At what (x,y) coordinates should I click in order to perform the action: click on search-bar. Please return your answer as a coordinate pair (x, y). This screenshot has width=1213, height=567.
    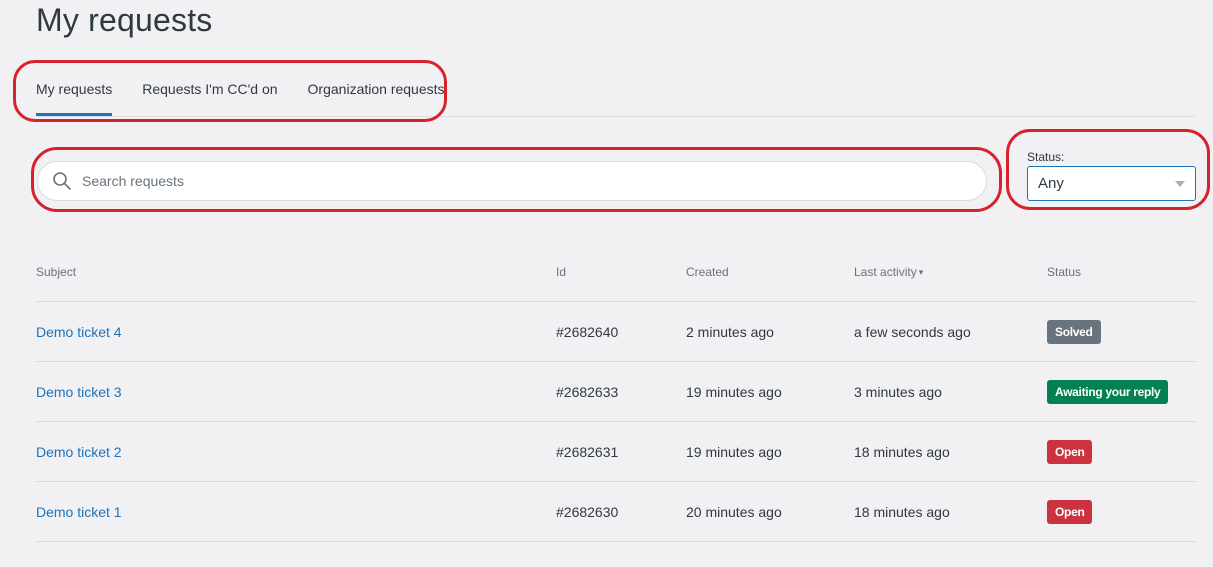
    Looking at the image, I should click on (512, 181).